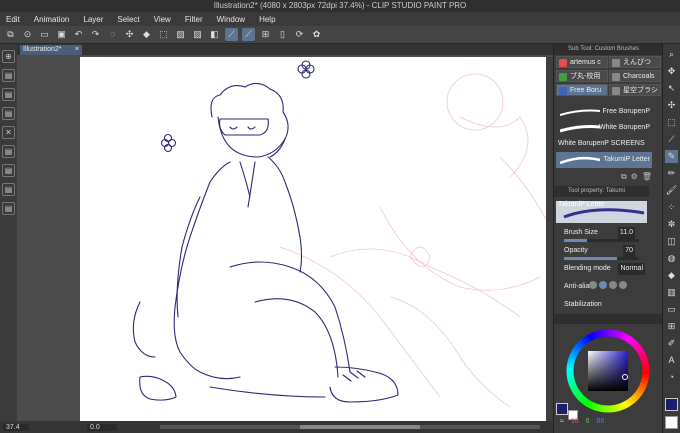 The width and height of the screenshot is (680, 433). I want to click on move-icon: ✥, so click(671, 71).